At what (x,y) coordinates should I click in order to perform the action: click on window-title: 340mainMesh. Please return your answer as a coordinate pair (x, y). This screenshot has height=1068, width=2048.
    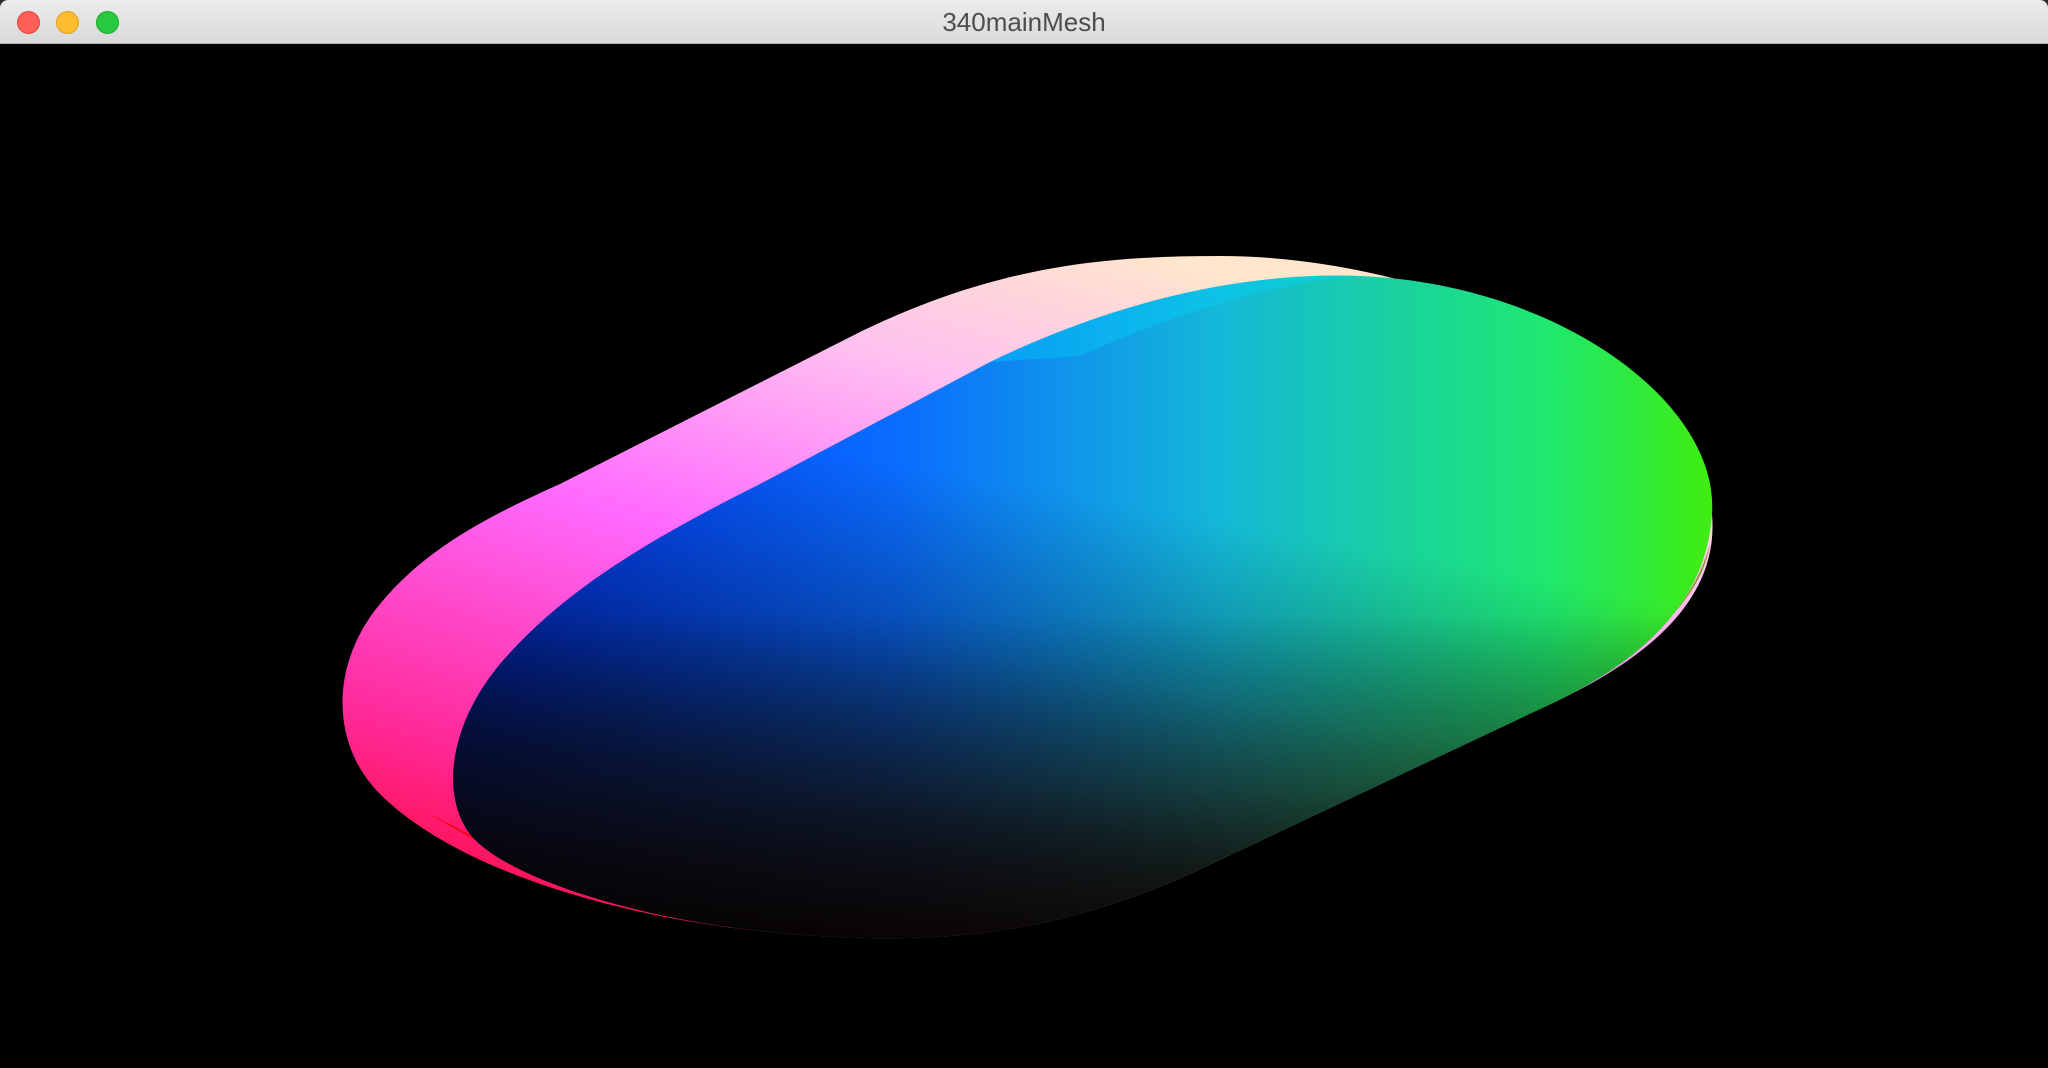
    Looking at the image, I should click on (1024, 22).